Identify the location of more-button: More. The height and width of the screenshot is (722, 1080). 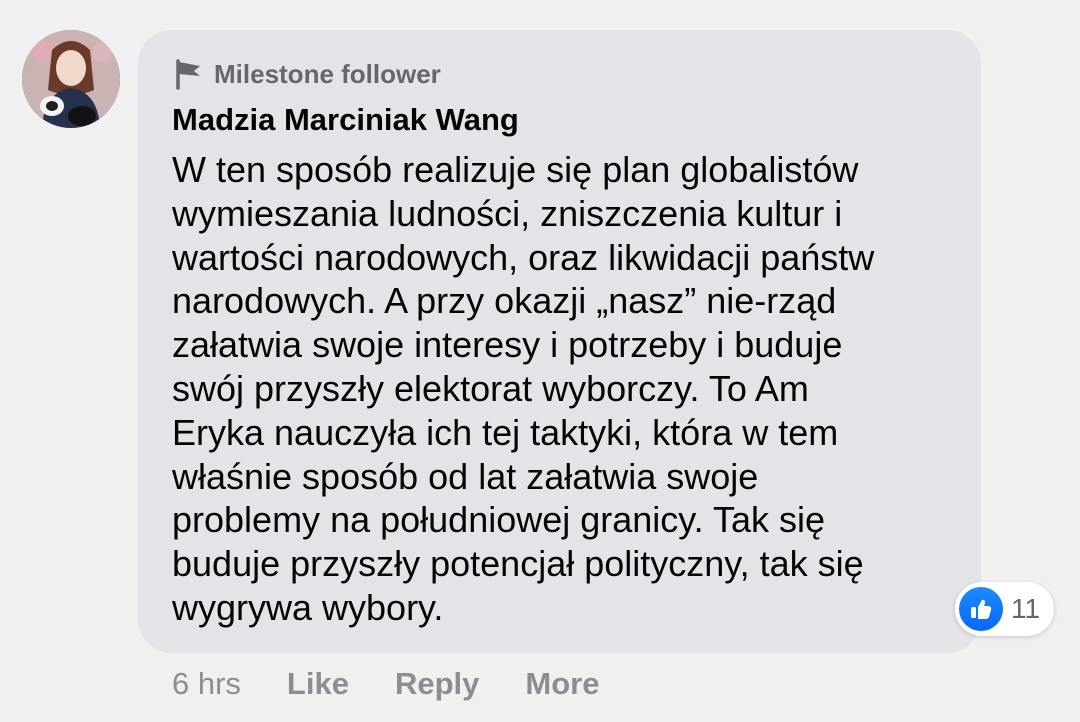
(562, 684).